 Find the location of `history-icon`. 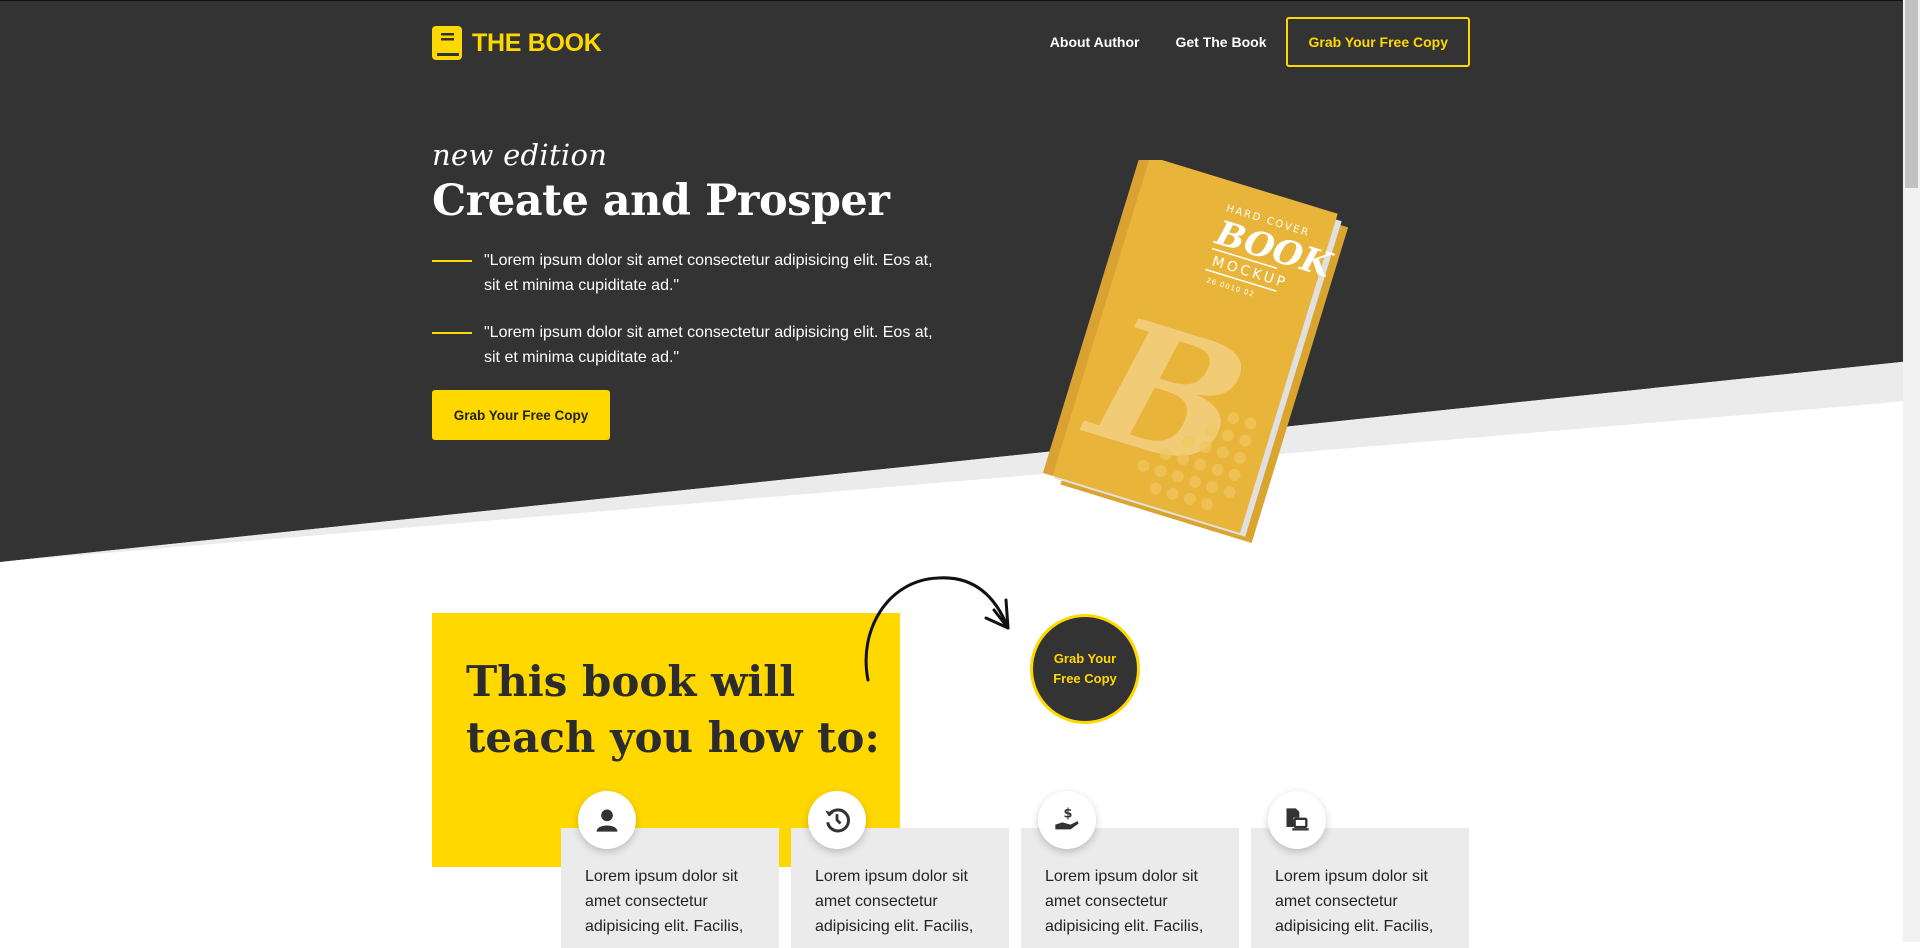

history-icon is located at coordinates (837, 820).